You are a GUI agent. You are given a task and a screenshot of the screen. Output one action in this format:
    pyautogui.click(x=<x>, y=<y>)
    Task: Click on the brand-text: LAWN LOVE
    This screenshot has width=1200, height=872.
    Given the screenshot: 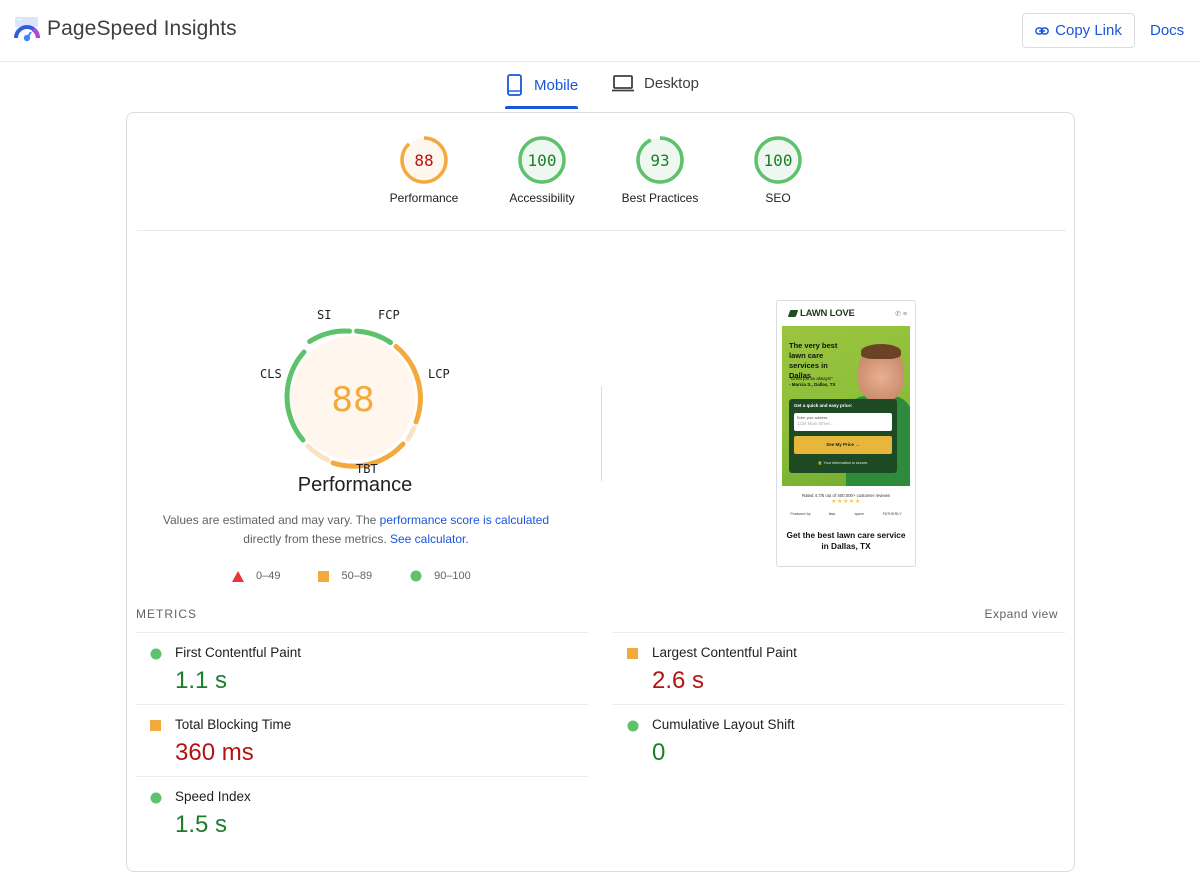 What is the action you would take?
    pyautogui.click(x=827, y=313)
    